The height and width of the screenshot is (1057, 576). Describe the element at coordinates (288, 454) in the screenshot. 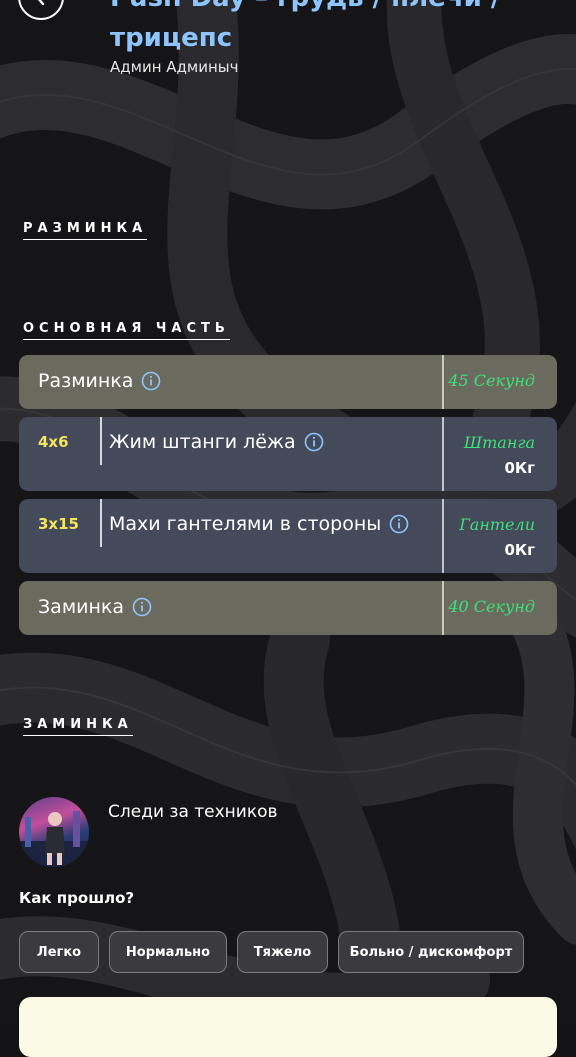

I see `exercise-card-bench-press: 4x6 Жим штанги лёжа Штанга 0Кг` at that location.